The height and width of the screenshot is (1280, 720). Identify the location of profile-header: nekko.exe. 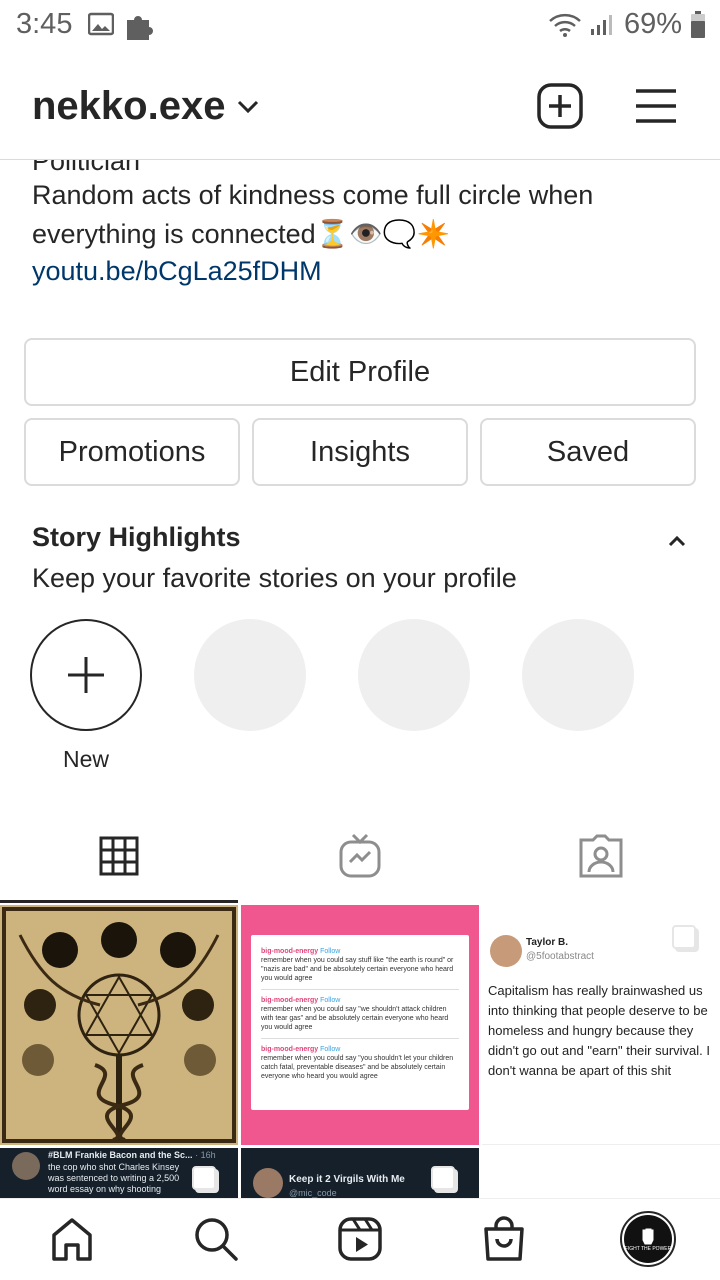
(360, 106).